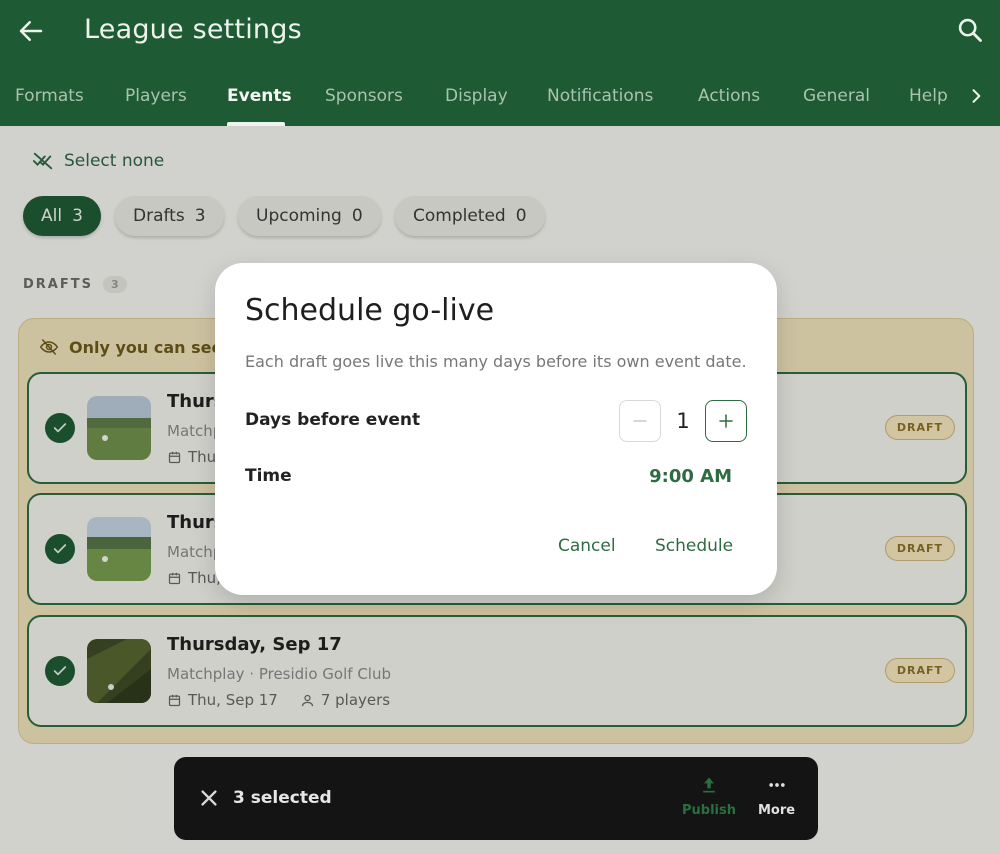  What do you see at coordinates (776, 796) in the screenshot?
I see `more-button: More` at bounding box center [776, 796].